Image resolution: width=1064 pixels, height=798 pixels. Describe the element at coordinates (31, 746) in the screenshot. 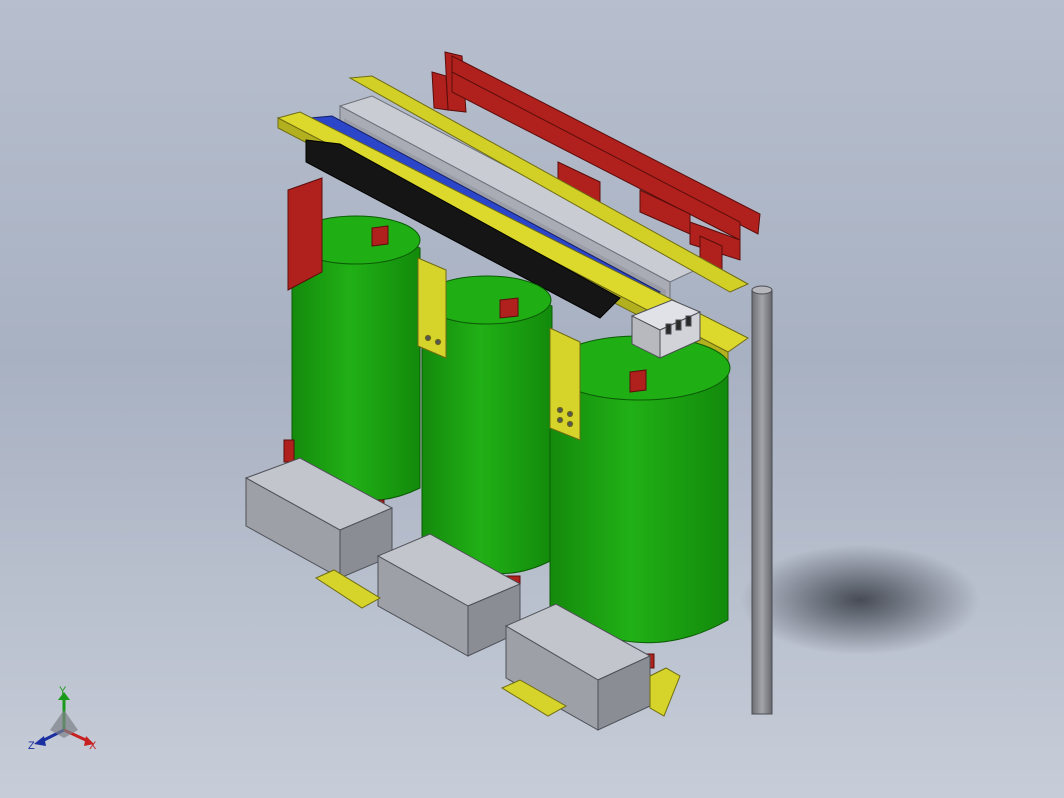

I see `axis-z-label: Z` at that location.